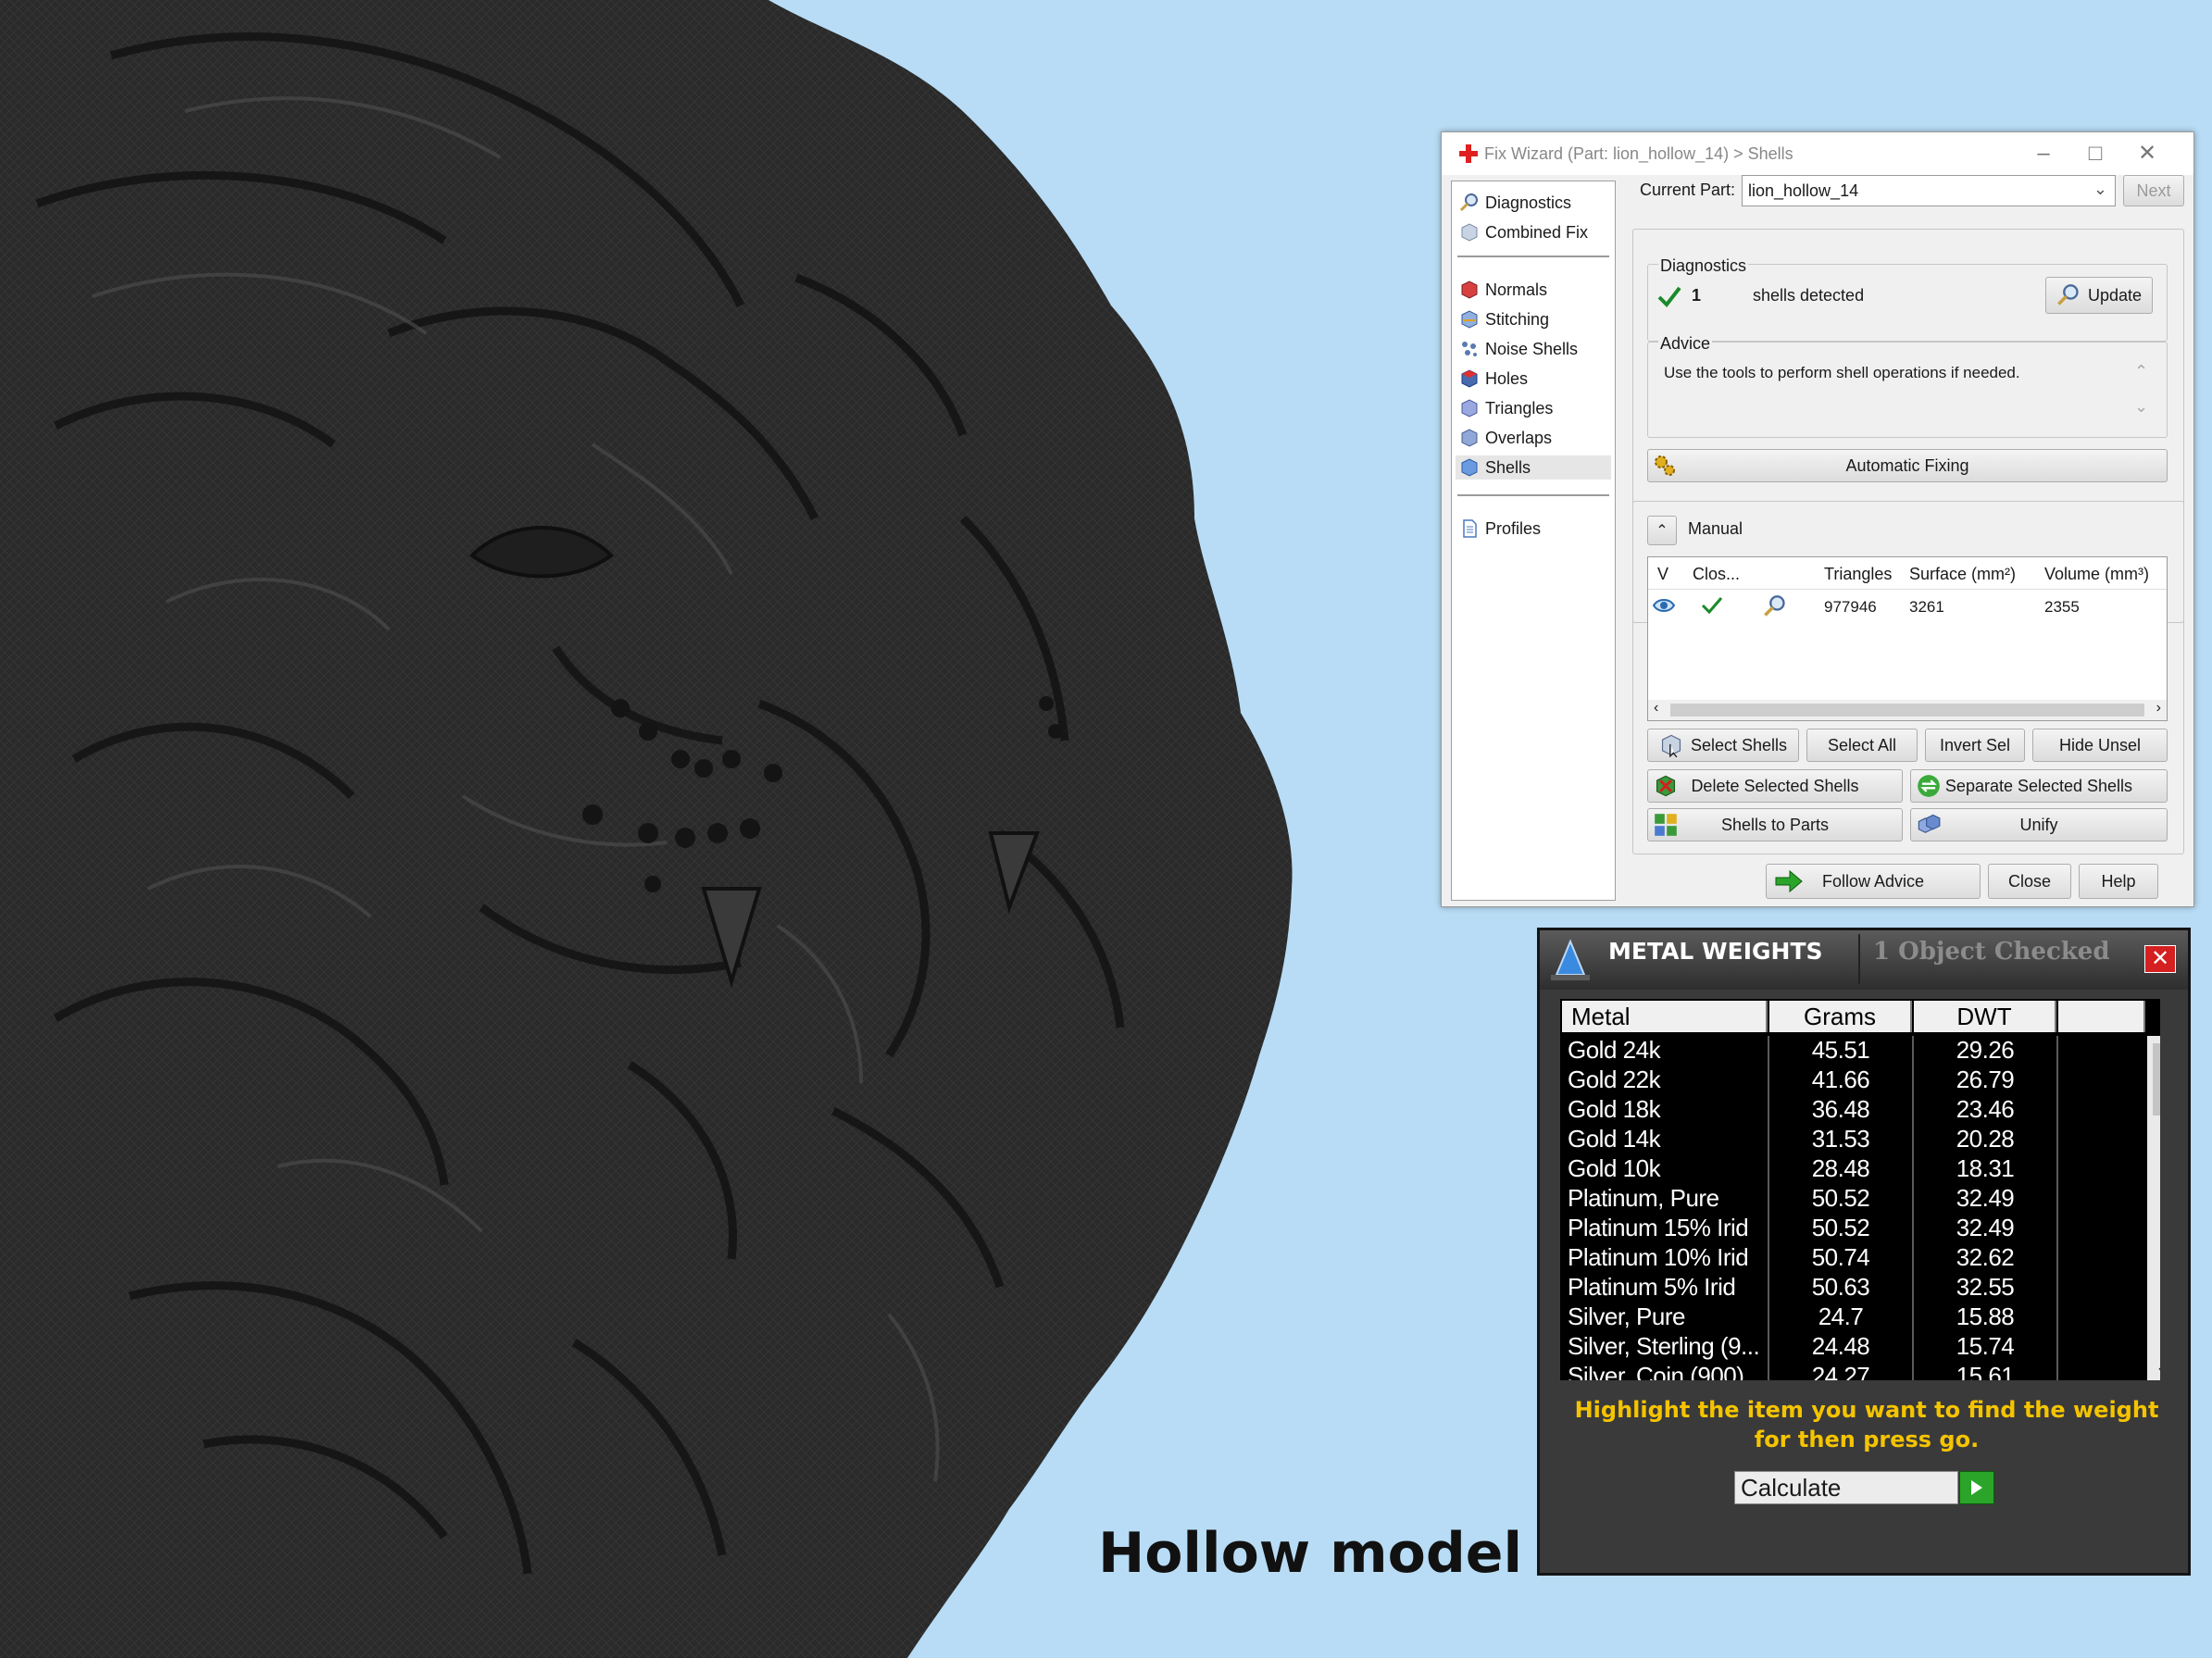 This screenshot has width=2212, height=1658. Describe the element at coordinates (1975, 746) in the screenshot. I see `invert-selection-button: Invert Sel` at that location.